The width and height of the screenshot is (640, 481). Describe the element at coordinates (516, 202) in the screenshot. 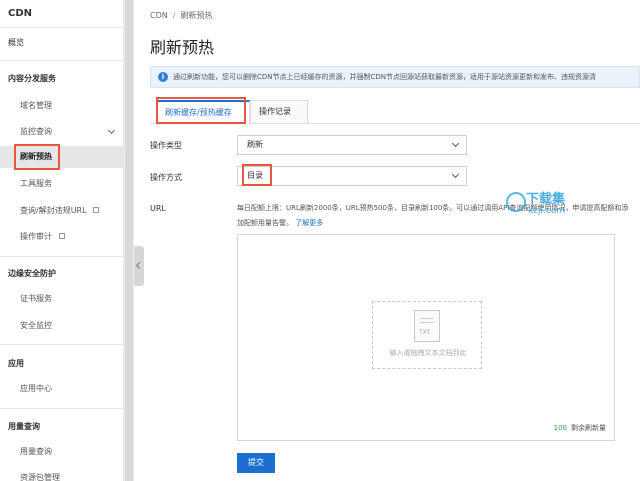

I see `watermark-logo-icon` at that location.